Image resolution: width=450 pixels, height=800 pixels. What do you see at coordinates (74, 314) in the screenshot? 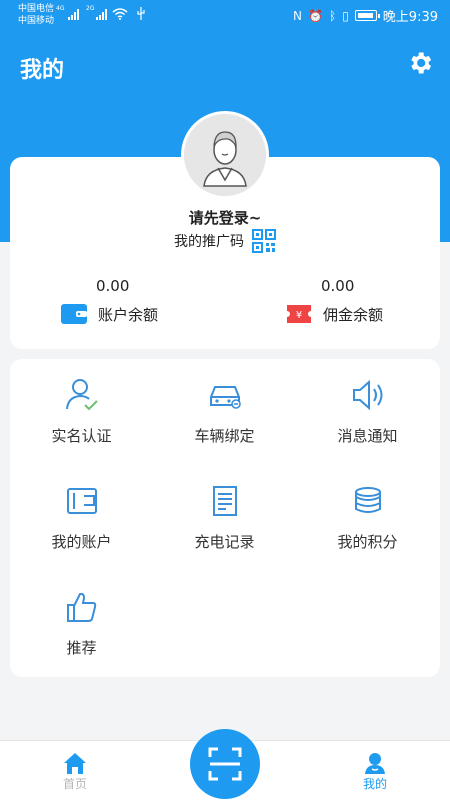
I see `wallet-icon` at bounding box center [74, 314].